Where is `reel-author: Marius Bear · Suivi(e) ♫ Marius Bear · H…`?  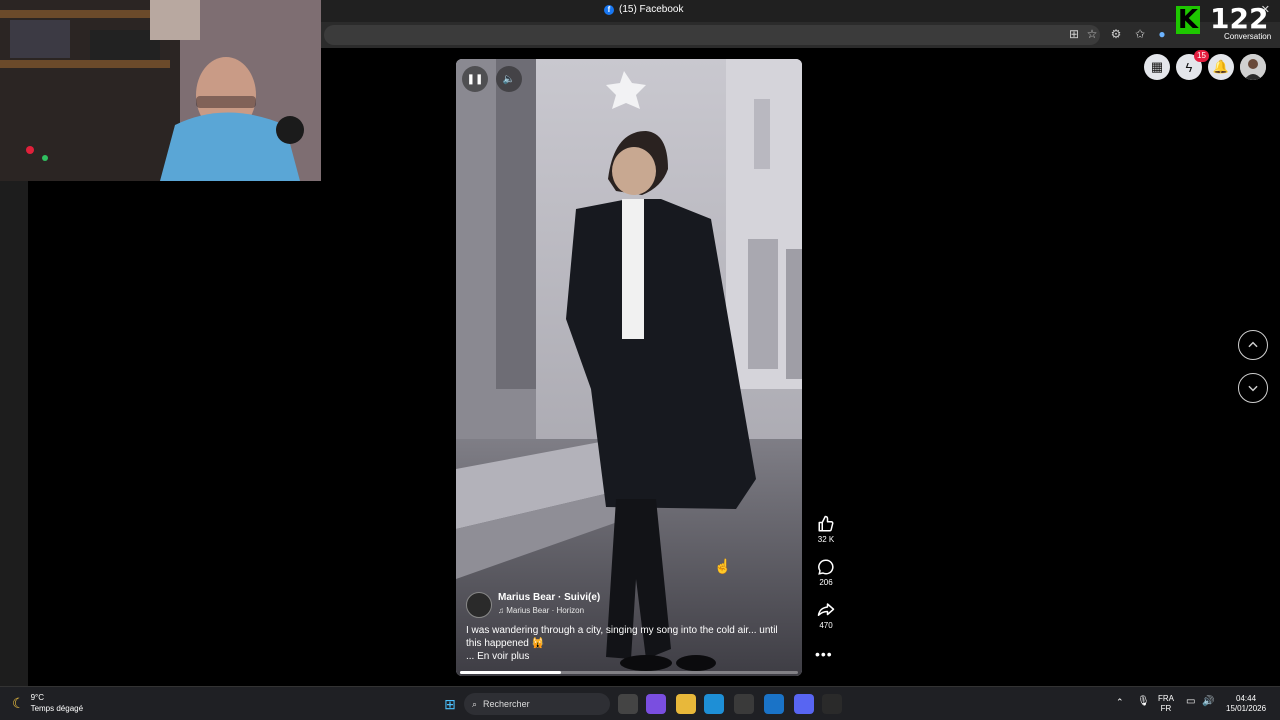 reel-author: Marius Bear · Suivi(e) ♫ Marius Bear · H… is located at coordinates (533, 605).